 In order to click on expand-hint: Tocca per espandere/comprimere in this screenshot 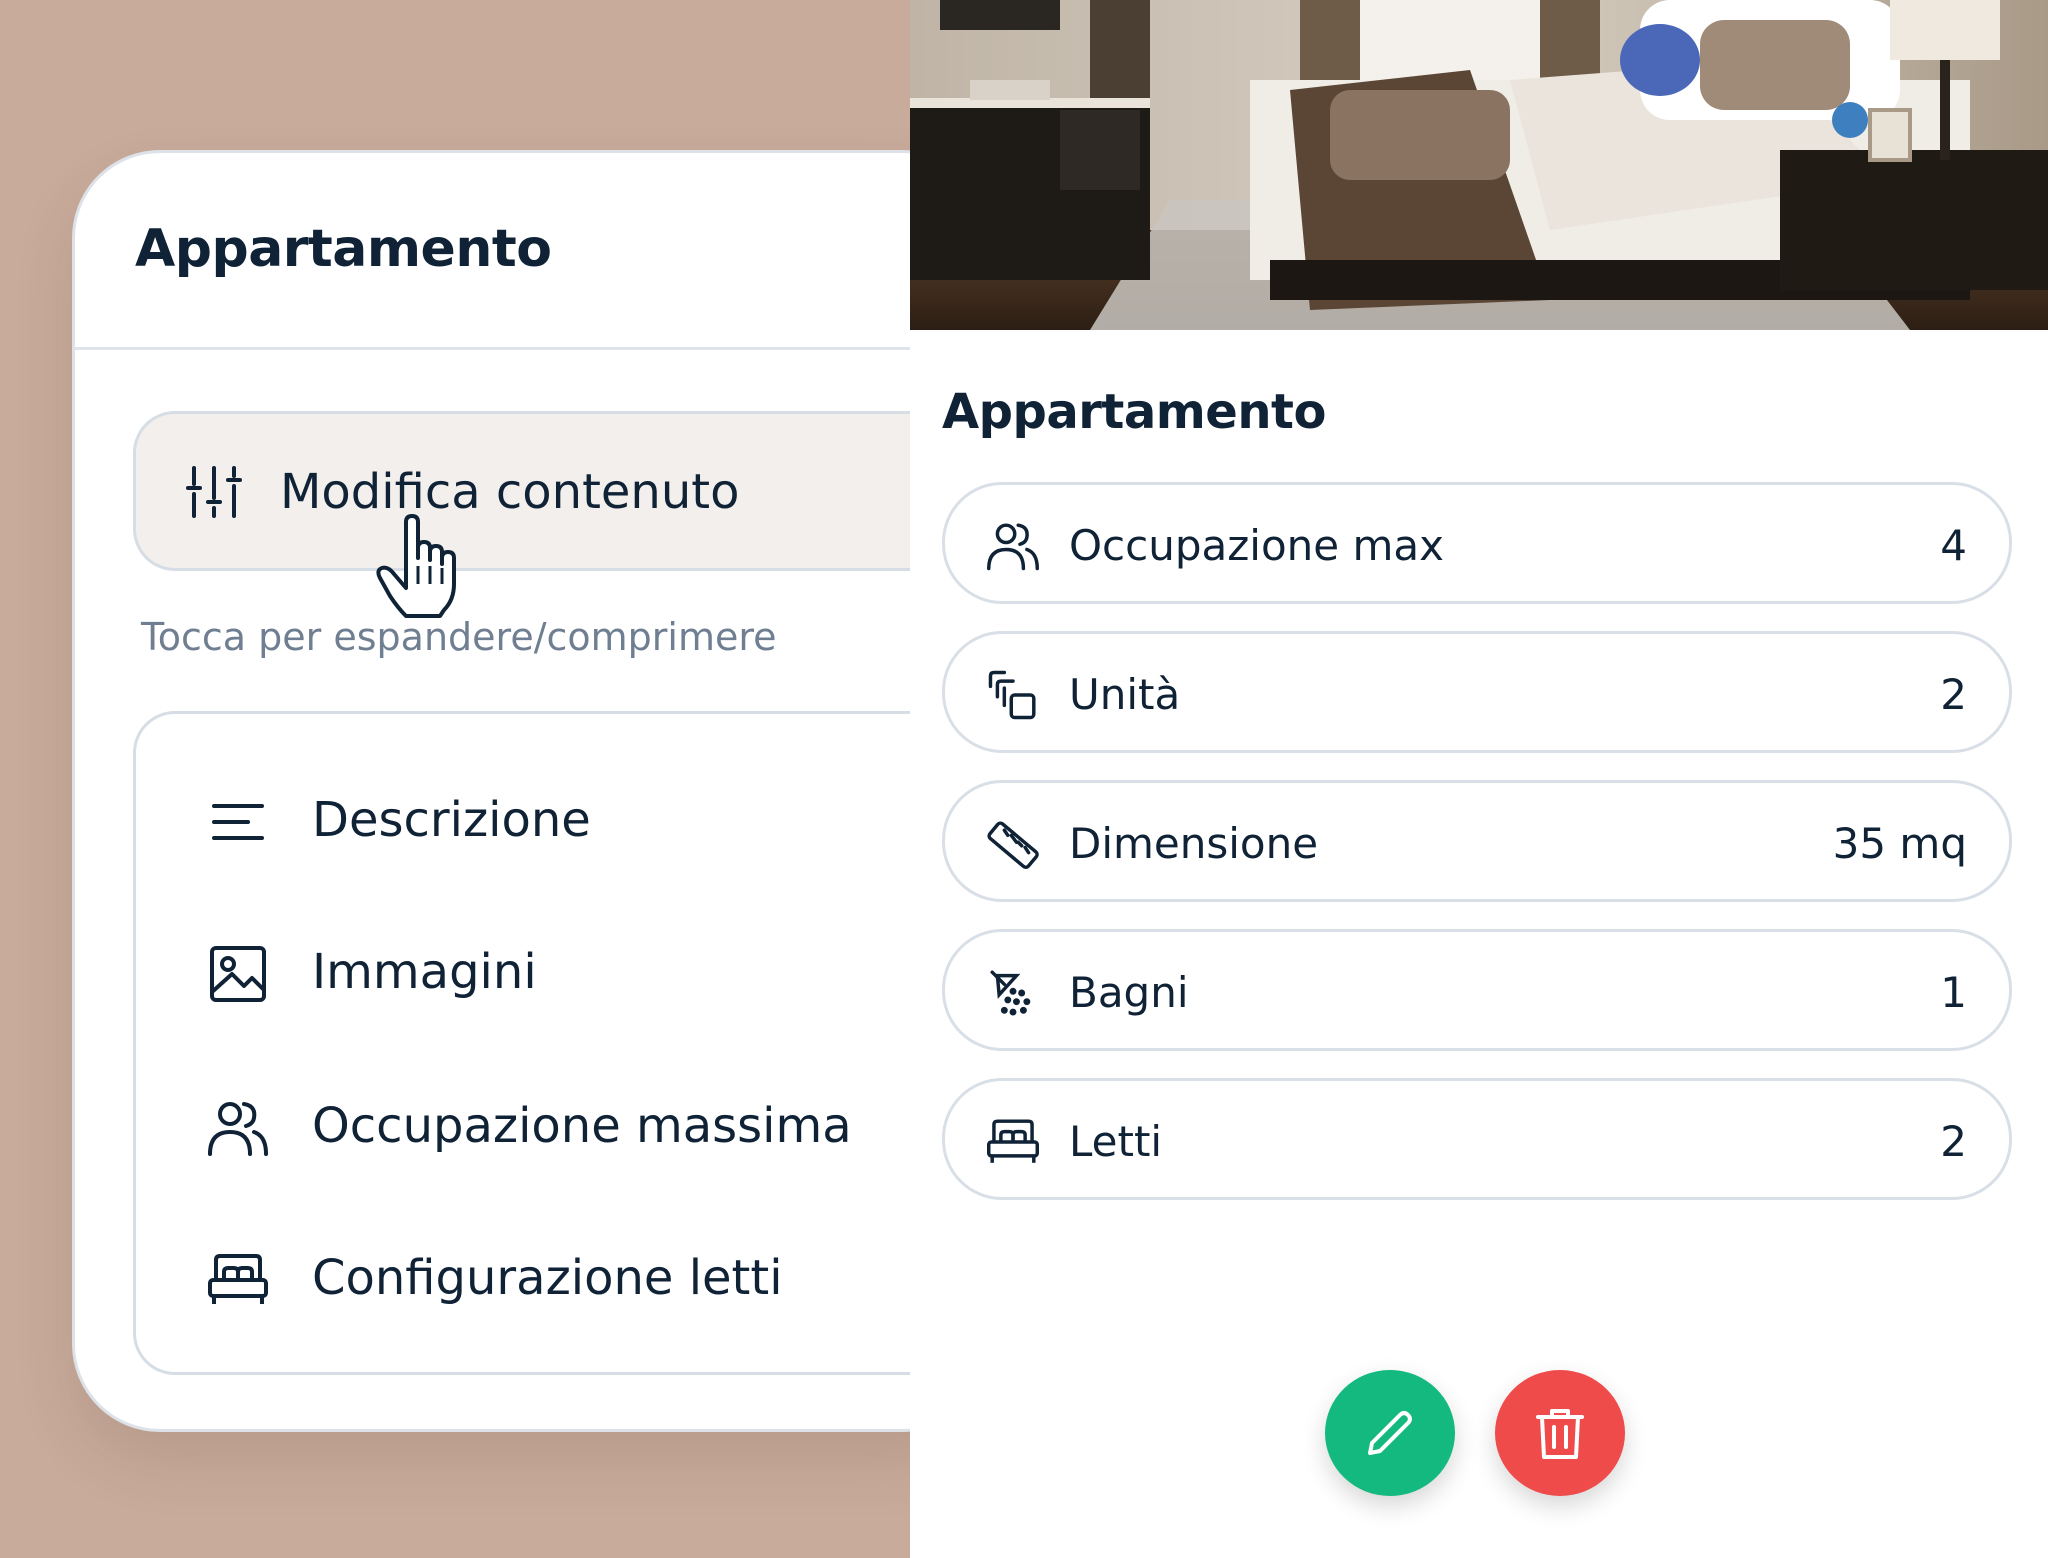, I will do `click(459, 637)`.